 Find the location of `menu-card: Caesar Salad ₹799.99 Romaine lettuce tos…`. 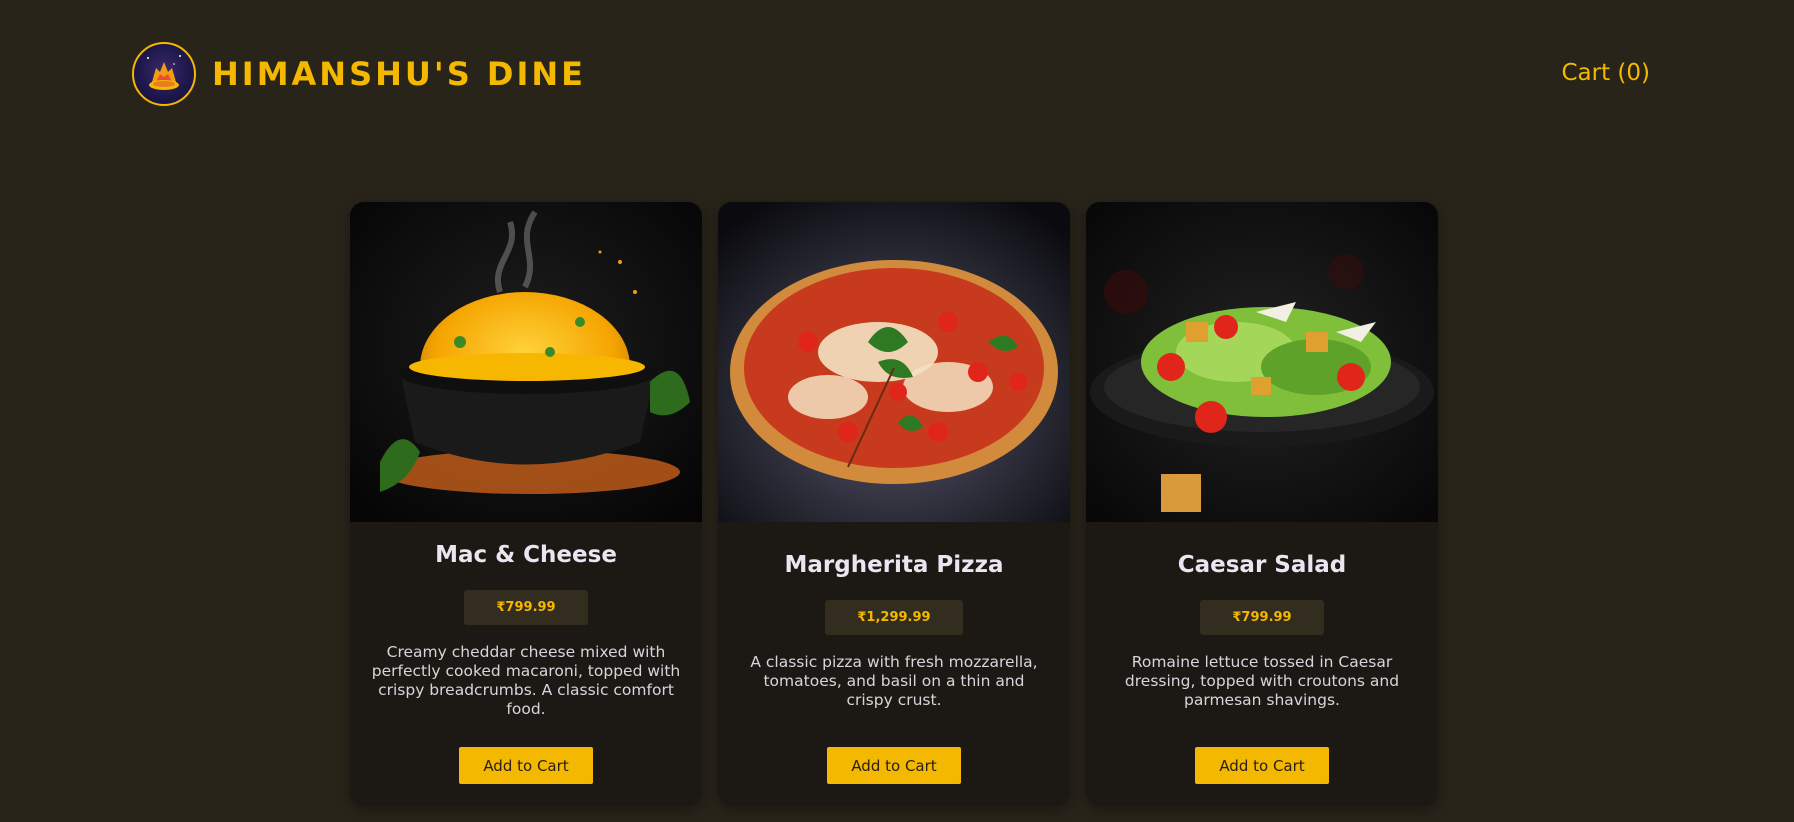

menu-card: Caesar Salad ₹799.99 Romaine lettuce tos… is located at coordinates (1262, 504).